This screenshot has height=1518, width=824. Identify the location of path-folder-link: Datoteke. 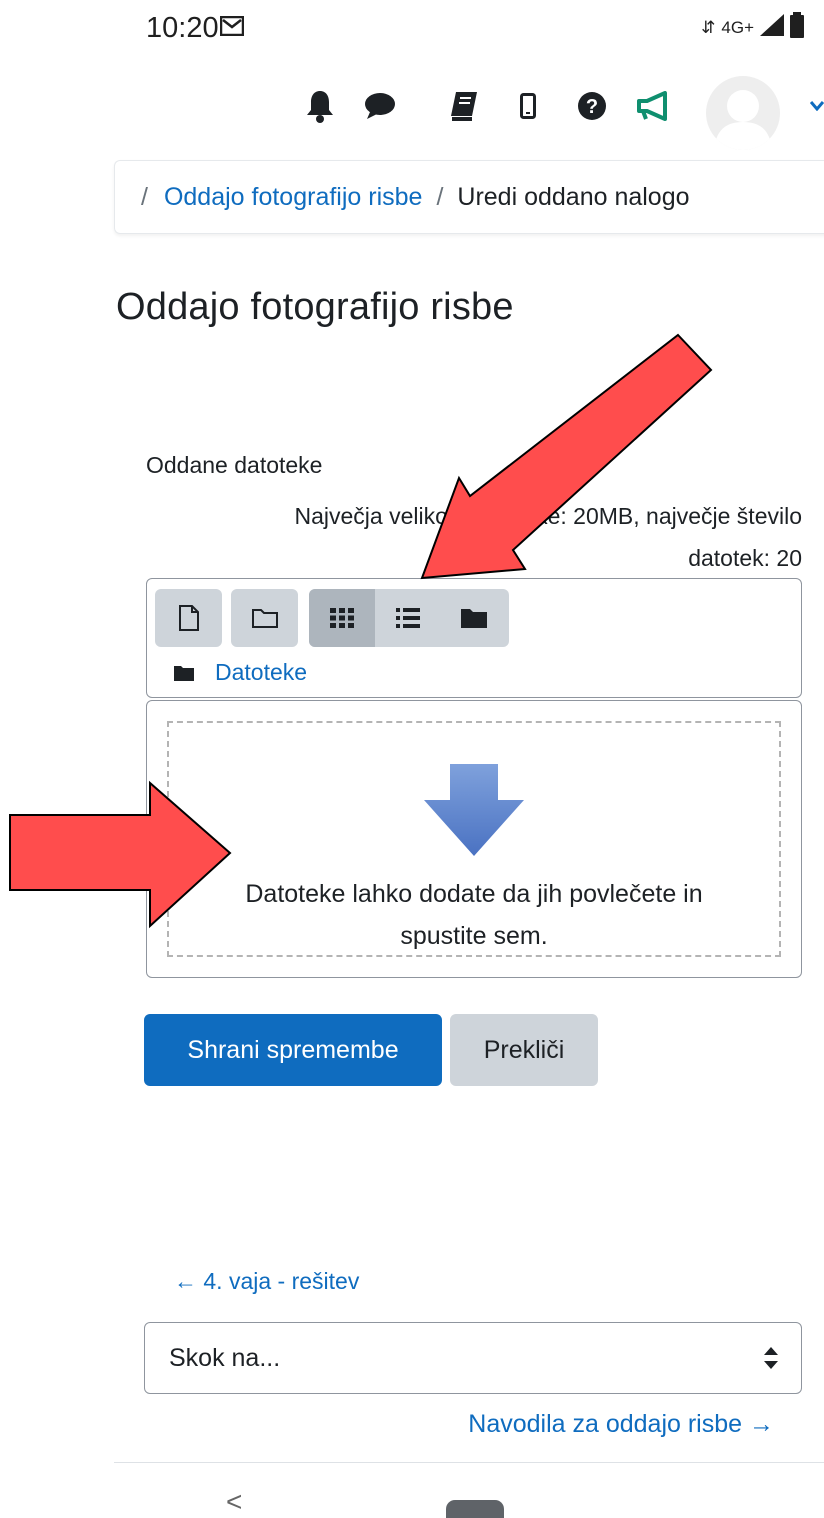
(261, 672).